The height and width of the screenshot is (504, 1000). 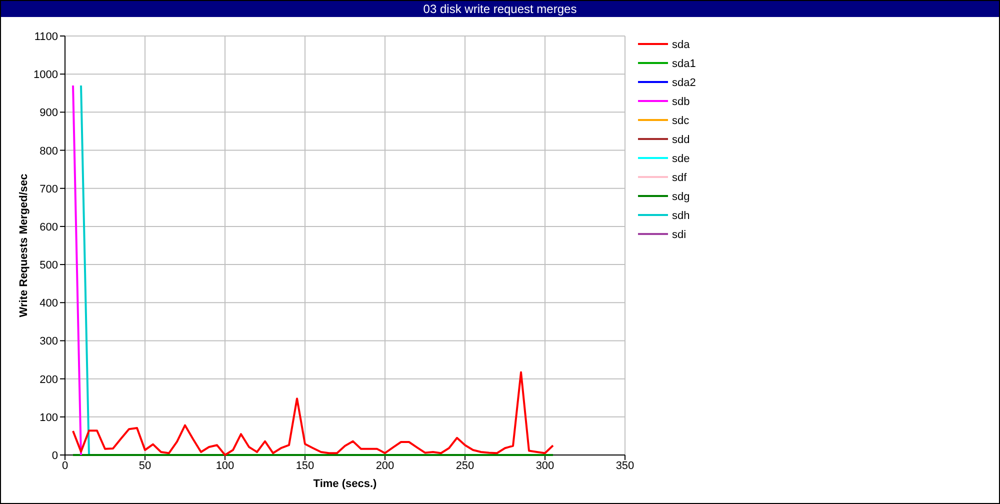 I want to click on tick-label: 350, so click(x=625, y=466).